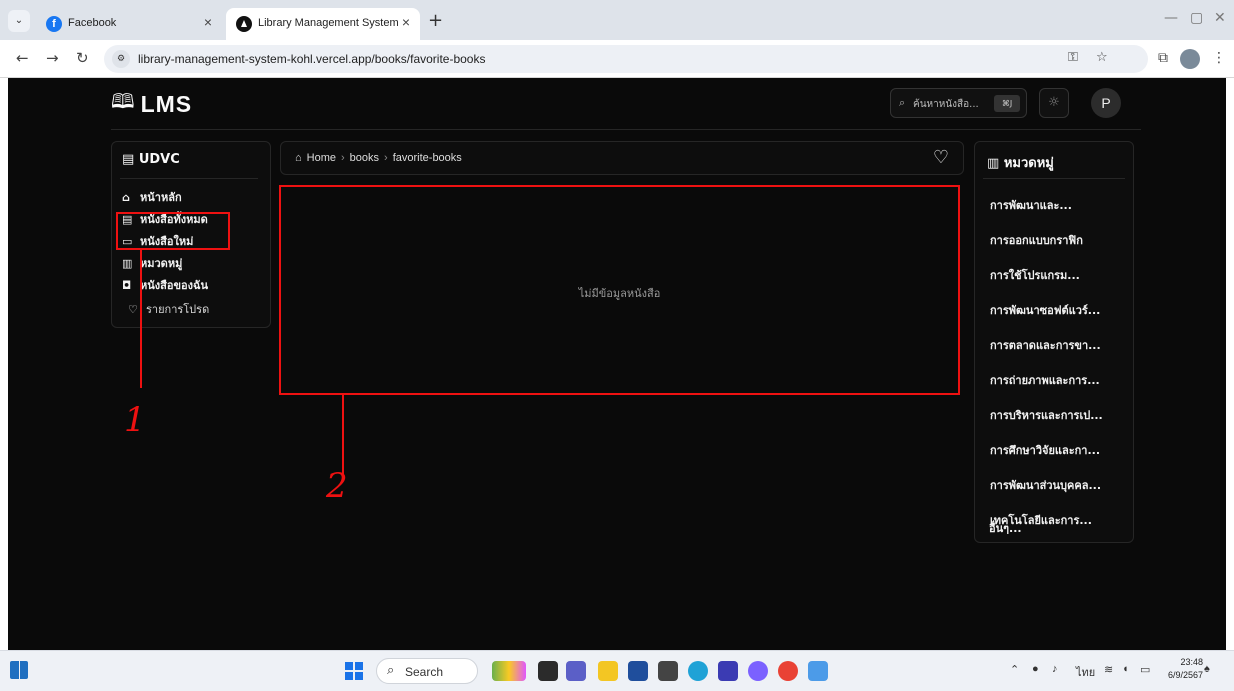  I want to click on theme-toggle-sun-icon: ☼, so click(1054, 103).